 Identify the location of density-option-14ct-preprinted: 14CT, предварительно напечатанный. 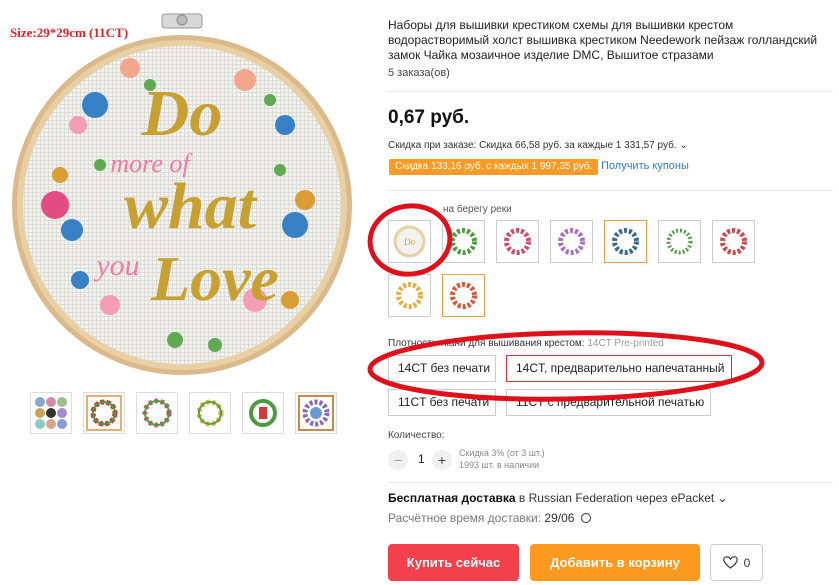
(619, 368).